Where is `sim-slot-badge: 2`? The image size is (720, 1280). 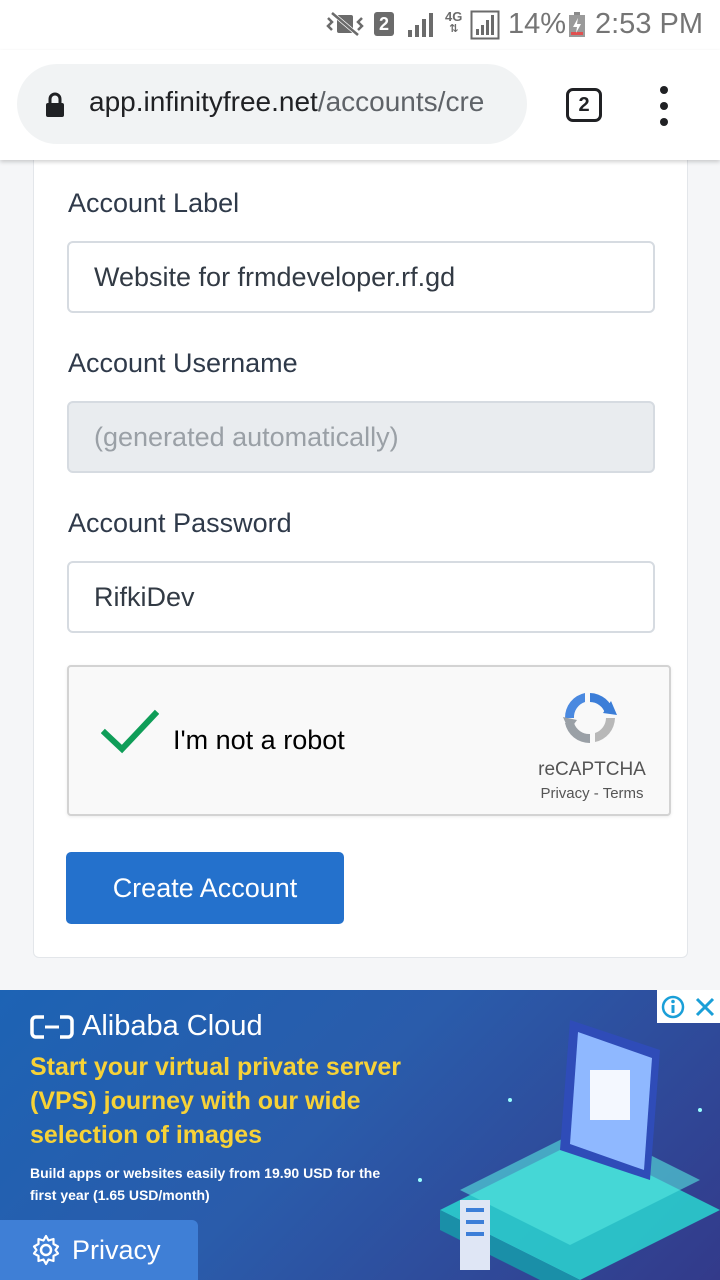 sim-slot-badge: 2 is located at coordinates (384, 24).